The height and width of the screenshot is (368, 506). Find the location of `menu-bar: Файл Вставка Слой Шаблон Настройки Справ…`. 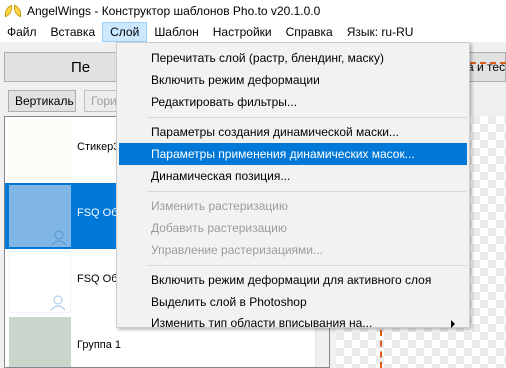

menu-bar: Файл Вставка Слой Шаблон Настройки Справ… is located at coordinates (253, 32).